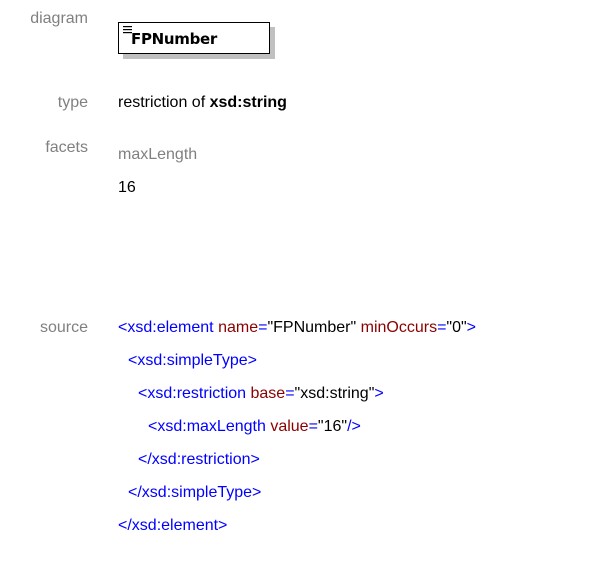  I want to click on source-line-4: <xsd:maxLength value="16"/>, so click(254, 427).